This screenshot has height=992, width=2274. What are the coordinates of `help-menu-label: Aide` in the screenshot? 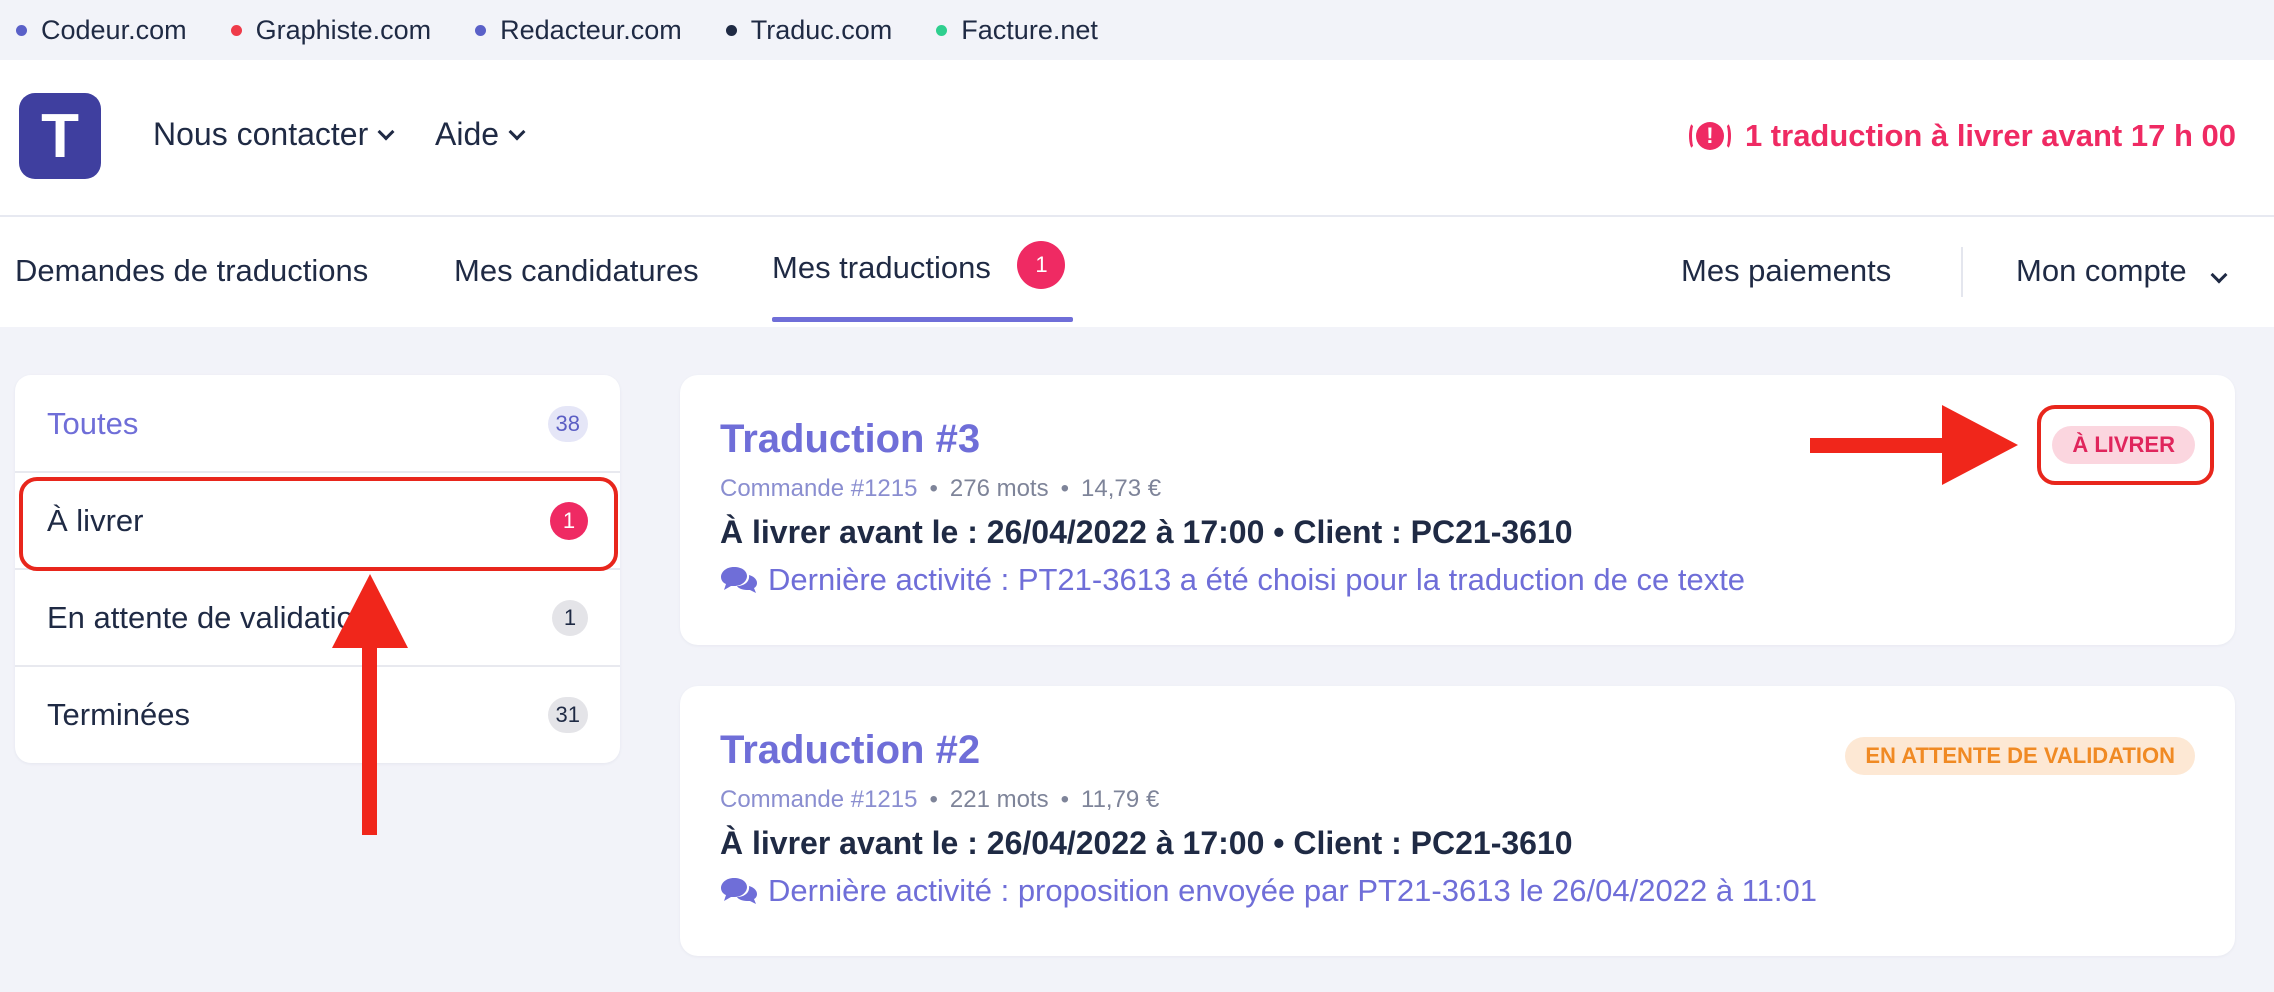 It's located at (467, 134).